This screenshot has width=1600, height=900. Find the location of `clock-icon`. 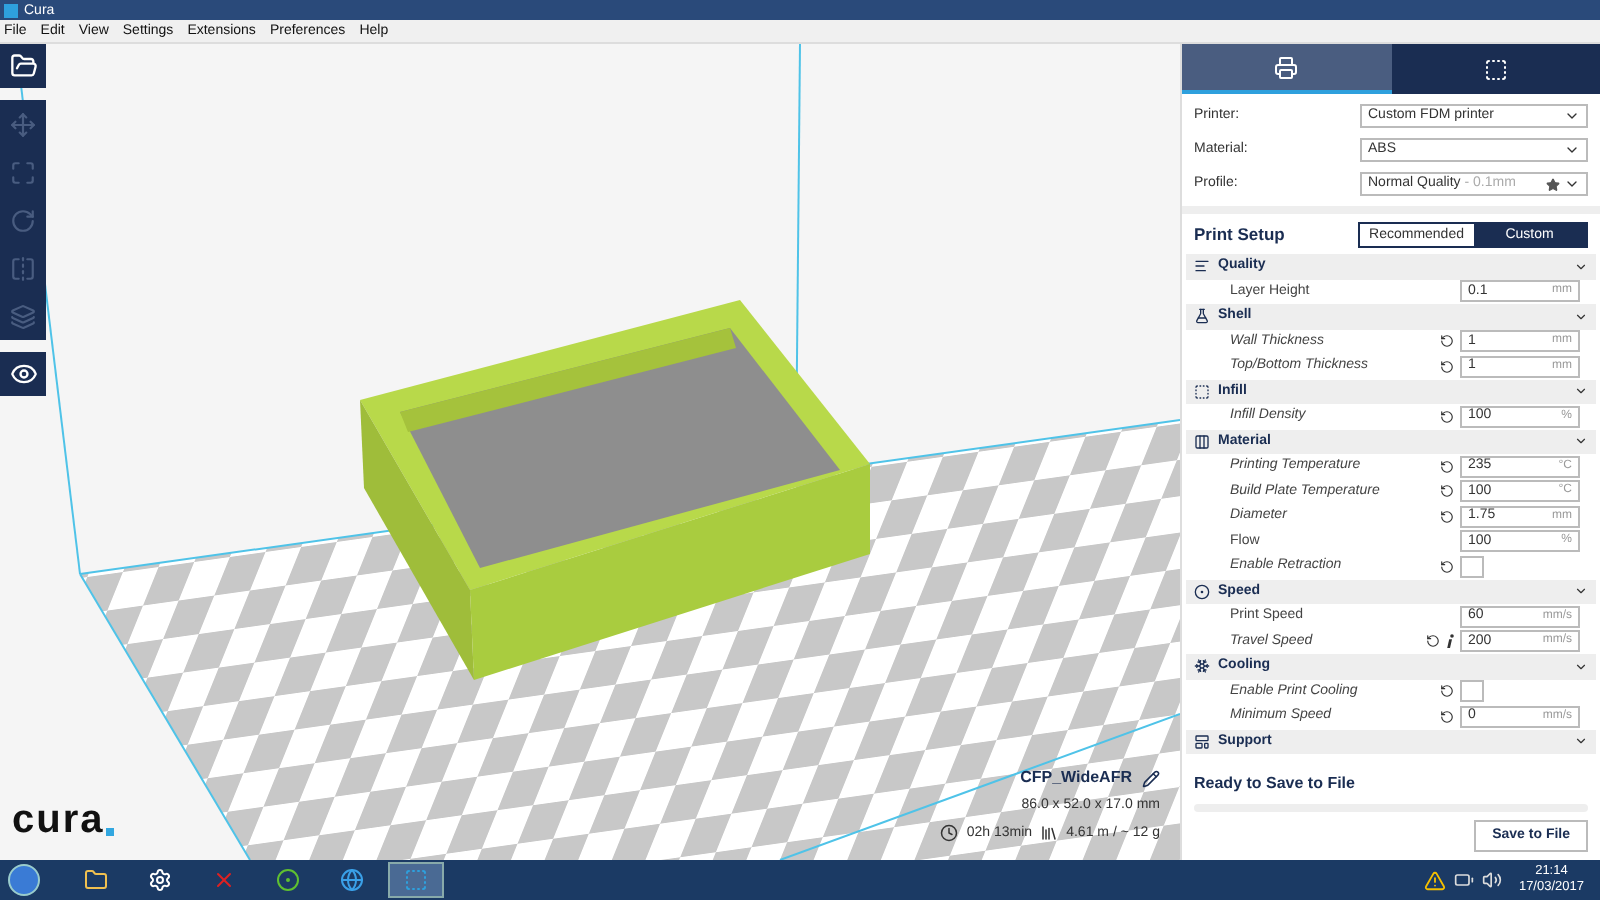

clock-icon is located at coordinates (949, 833).